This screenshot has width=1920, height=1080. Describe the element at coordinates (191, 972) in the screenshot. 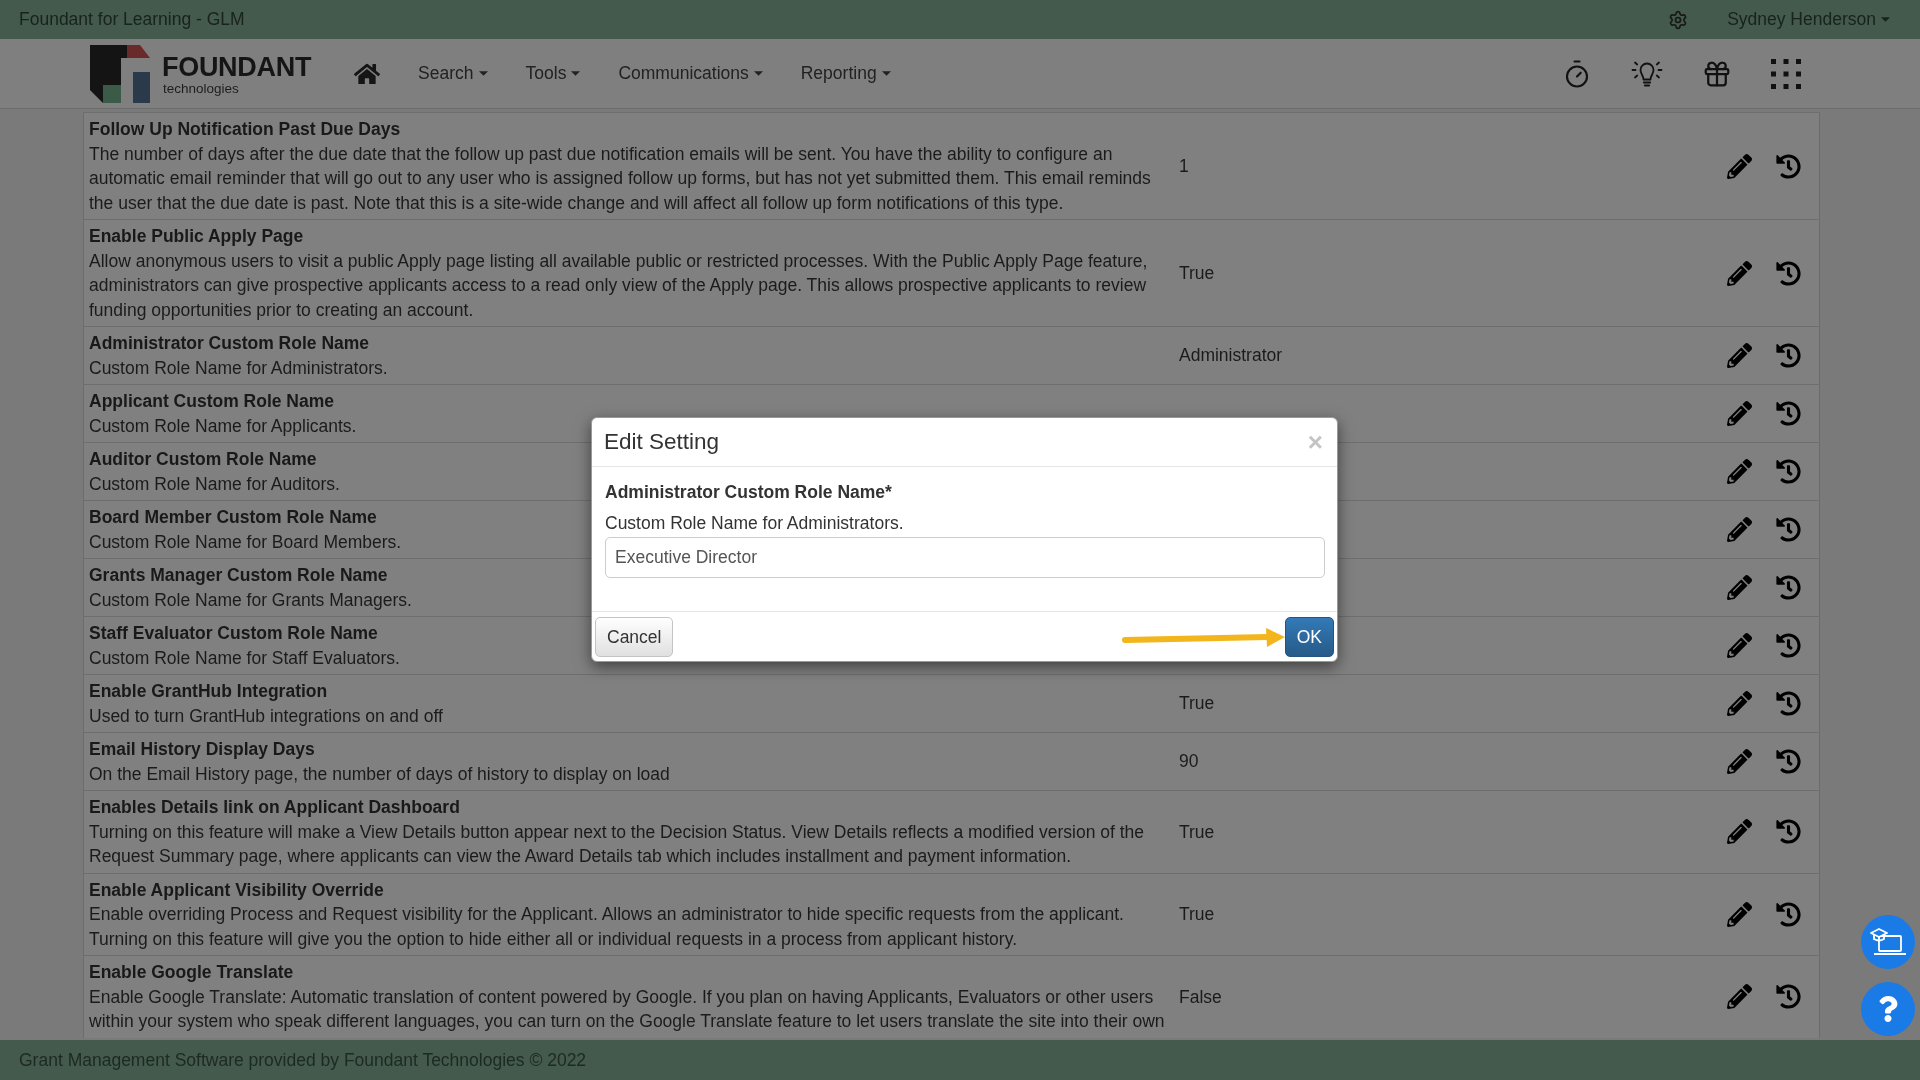

I see `setting-title: Enable Google Translate` at that location.